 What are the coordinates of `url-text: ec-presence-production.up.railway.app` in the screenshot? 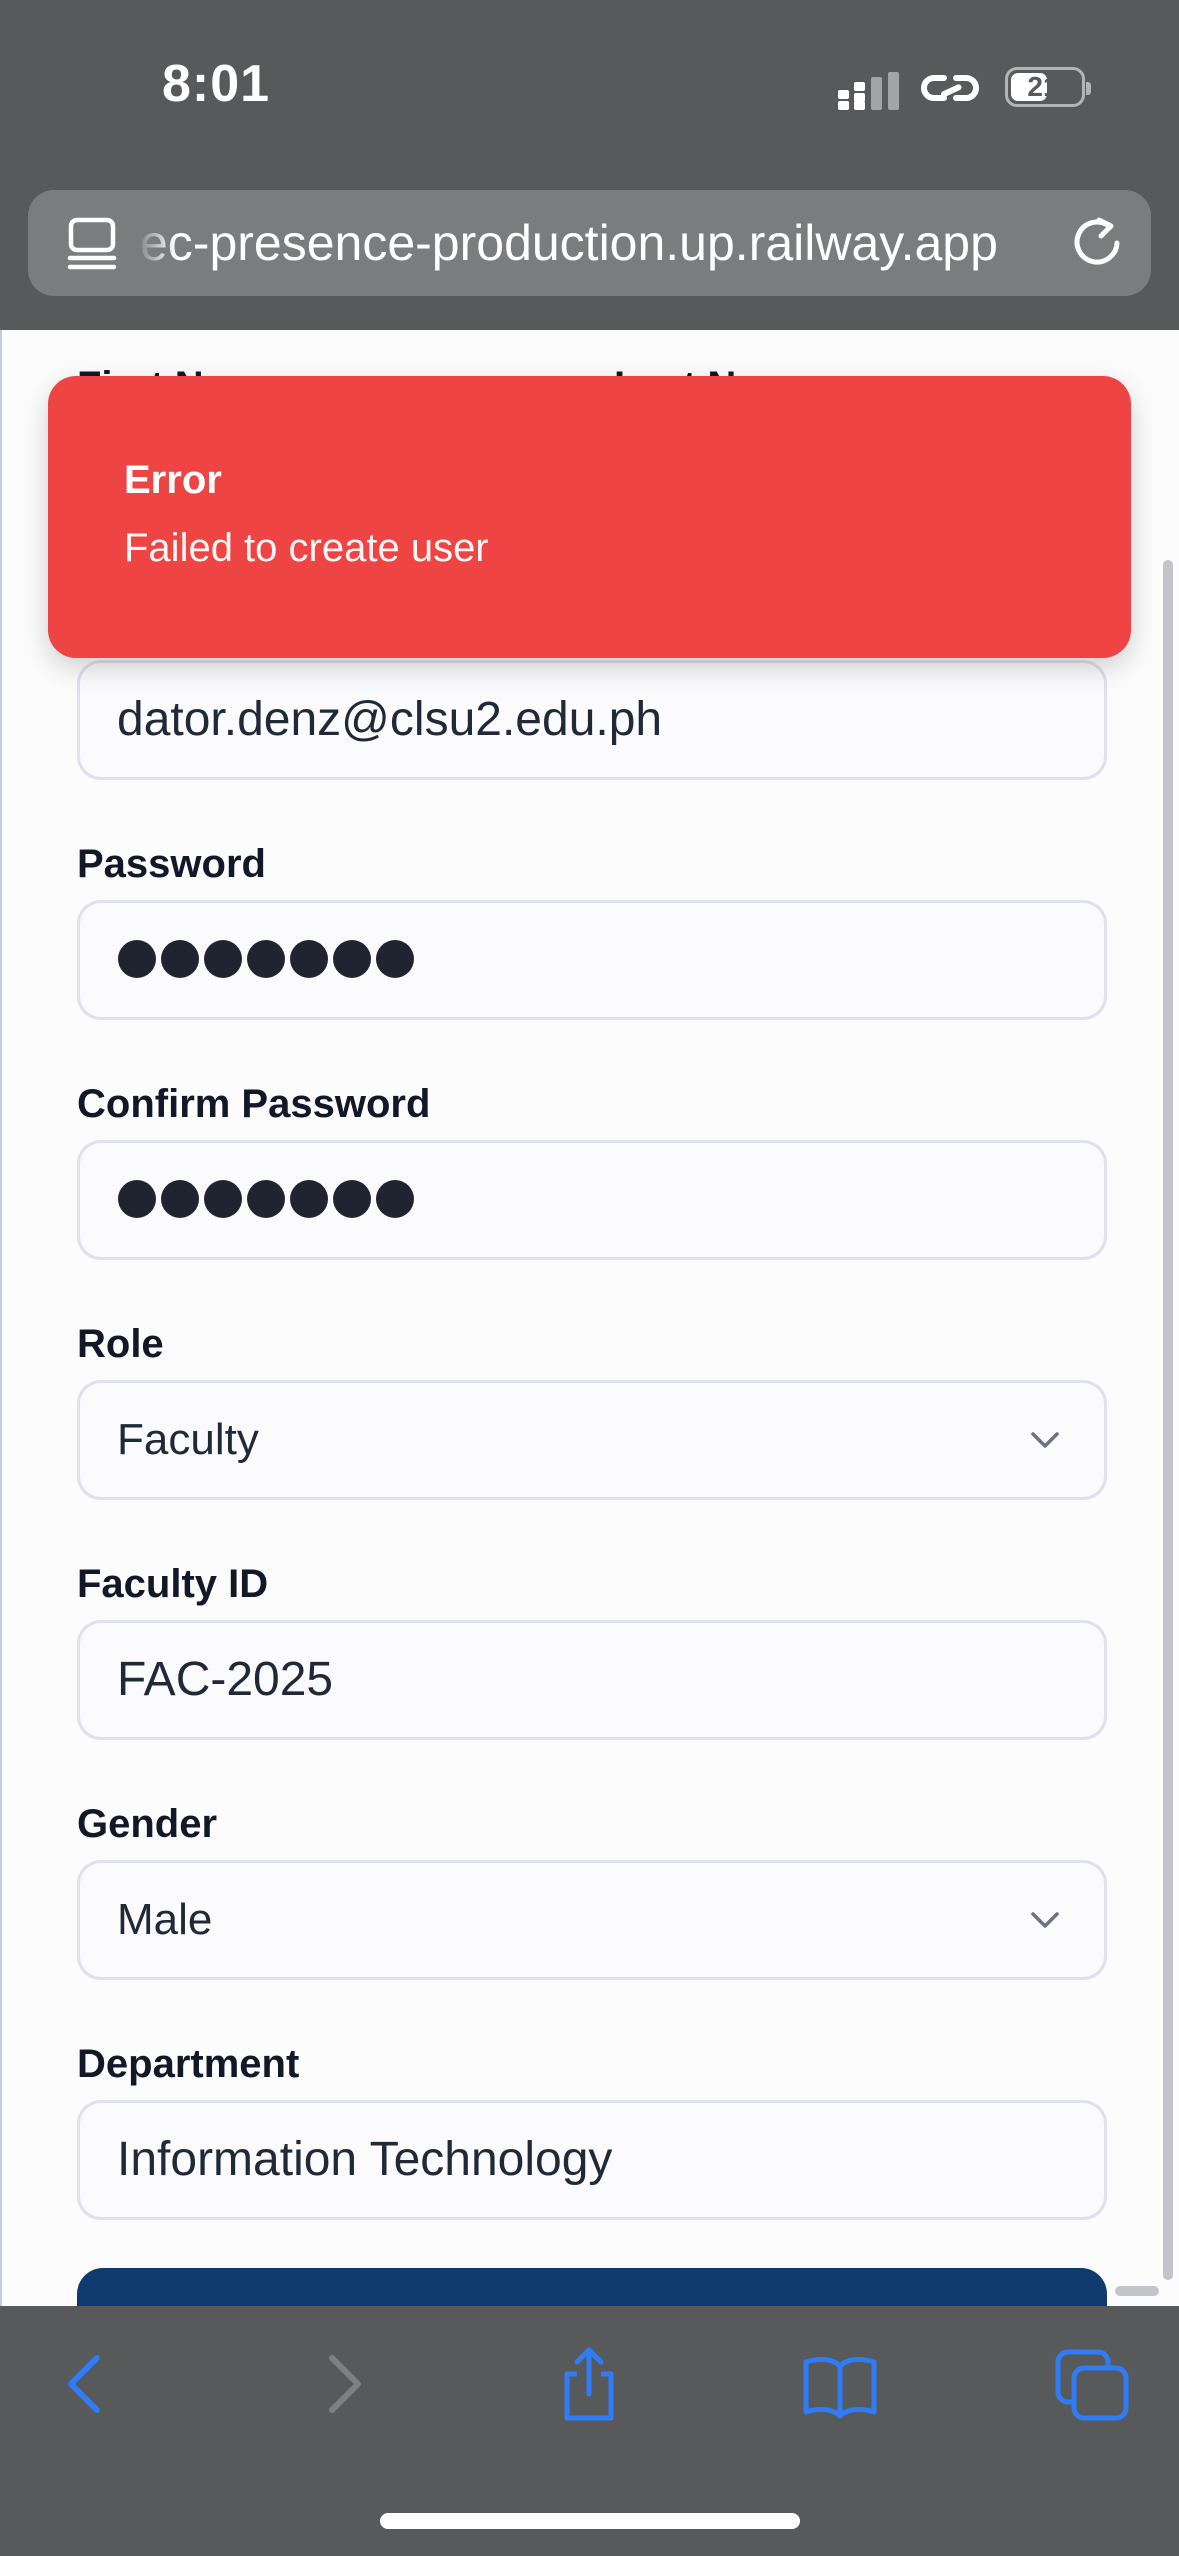 It's located at (590, 243).